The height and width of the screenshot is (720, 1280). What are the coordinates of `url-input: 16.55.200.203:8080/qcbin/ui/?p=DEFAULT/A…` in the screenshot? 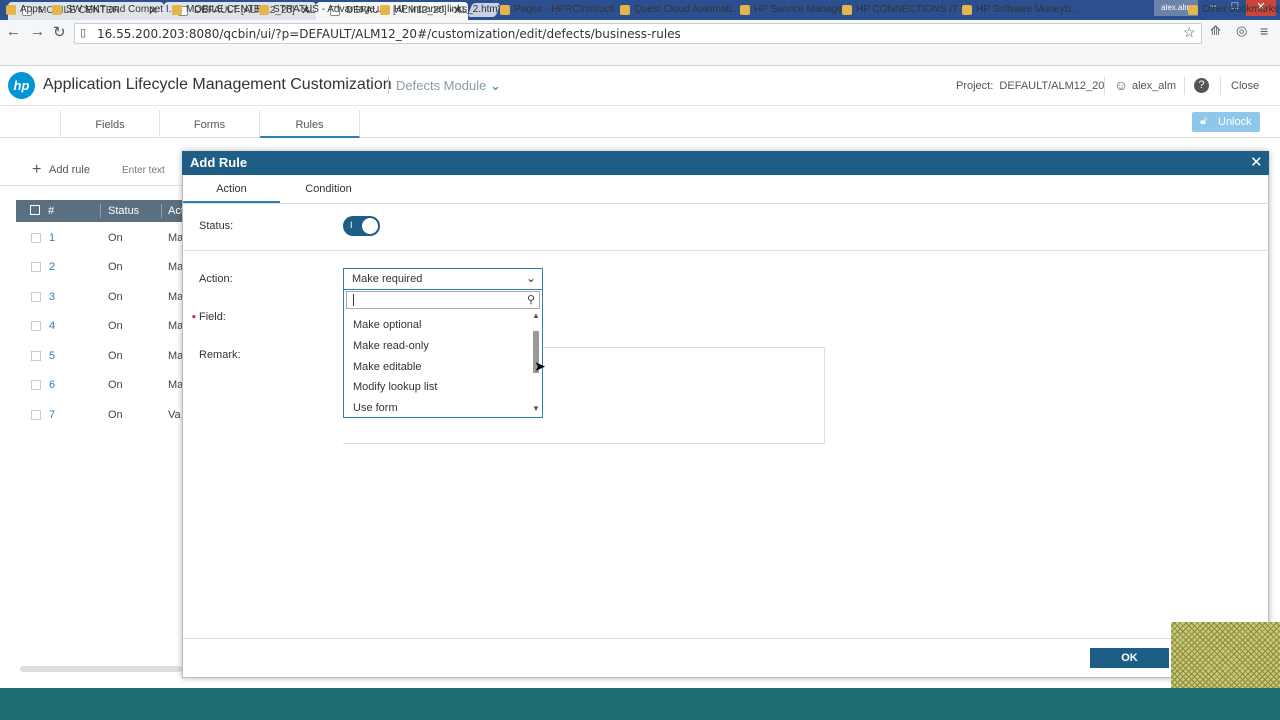 It's located at (638, 33).